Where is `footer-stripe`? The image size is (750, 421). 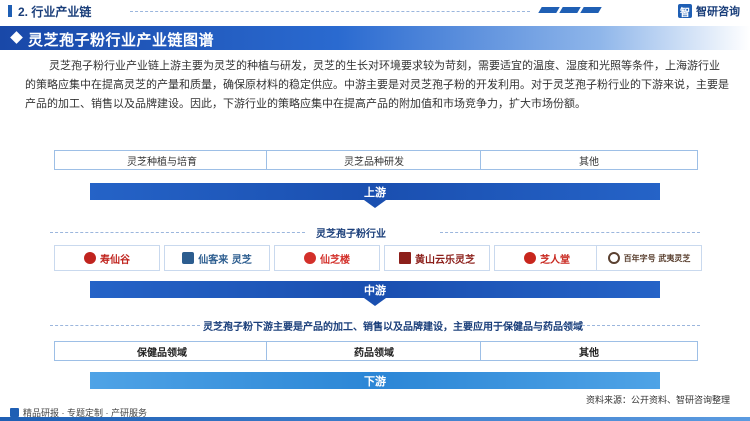 footer-stripe is located at coordinates (375, 419).